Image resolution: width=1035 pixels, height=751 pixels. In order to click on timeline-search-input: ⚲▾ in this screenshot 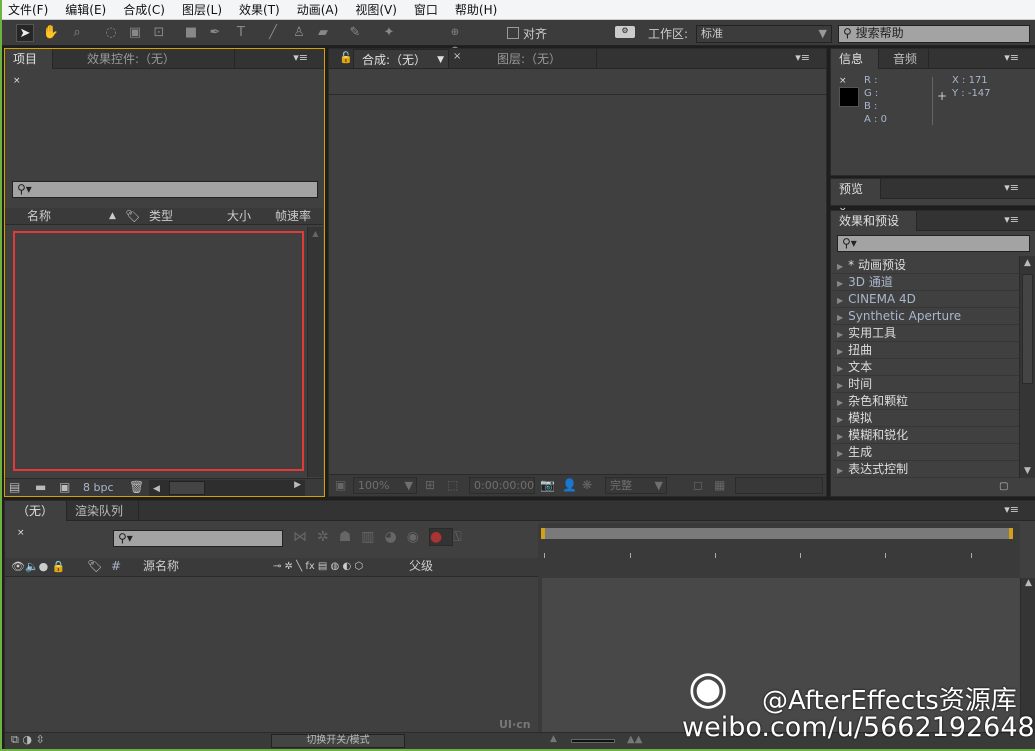, I will do `click(198, 538)`.